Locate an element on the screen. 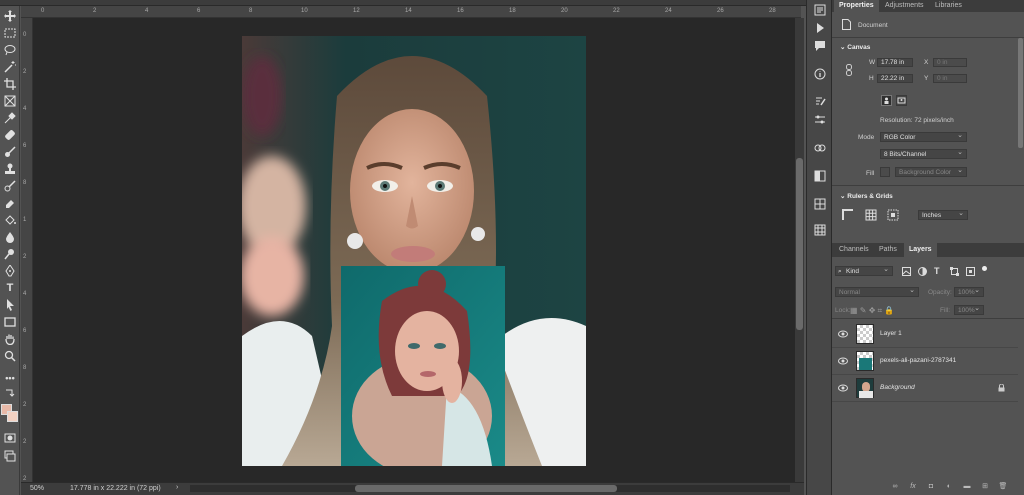 The width and height of the screenshot is (1024, 495). units-select: Inches is located at coordinates (943, 214).